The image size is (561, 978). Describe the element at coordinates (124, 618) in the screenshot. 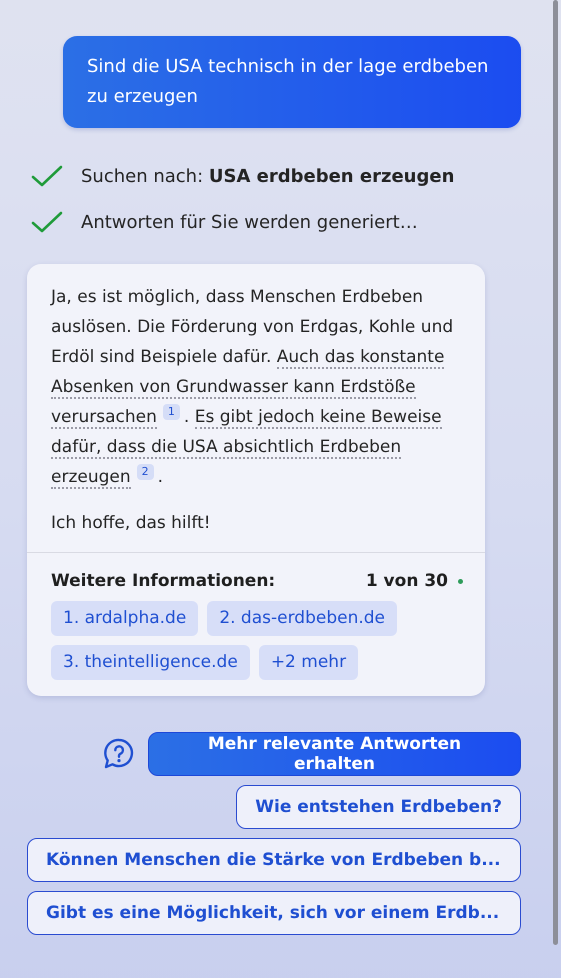

I see `source-link: 1. ardalpha.de` at that location.